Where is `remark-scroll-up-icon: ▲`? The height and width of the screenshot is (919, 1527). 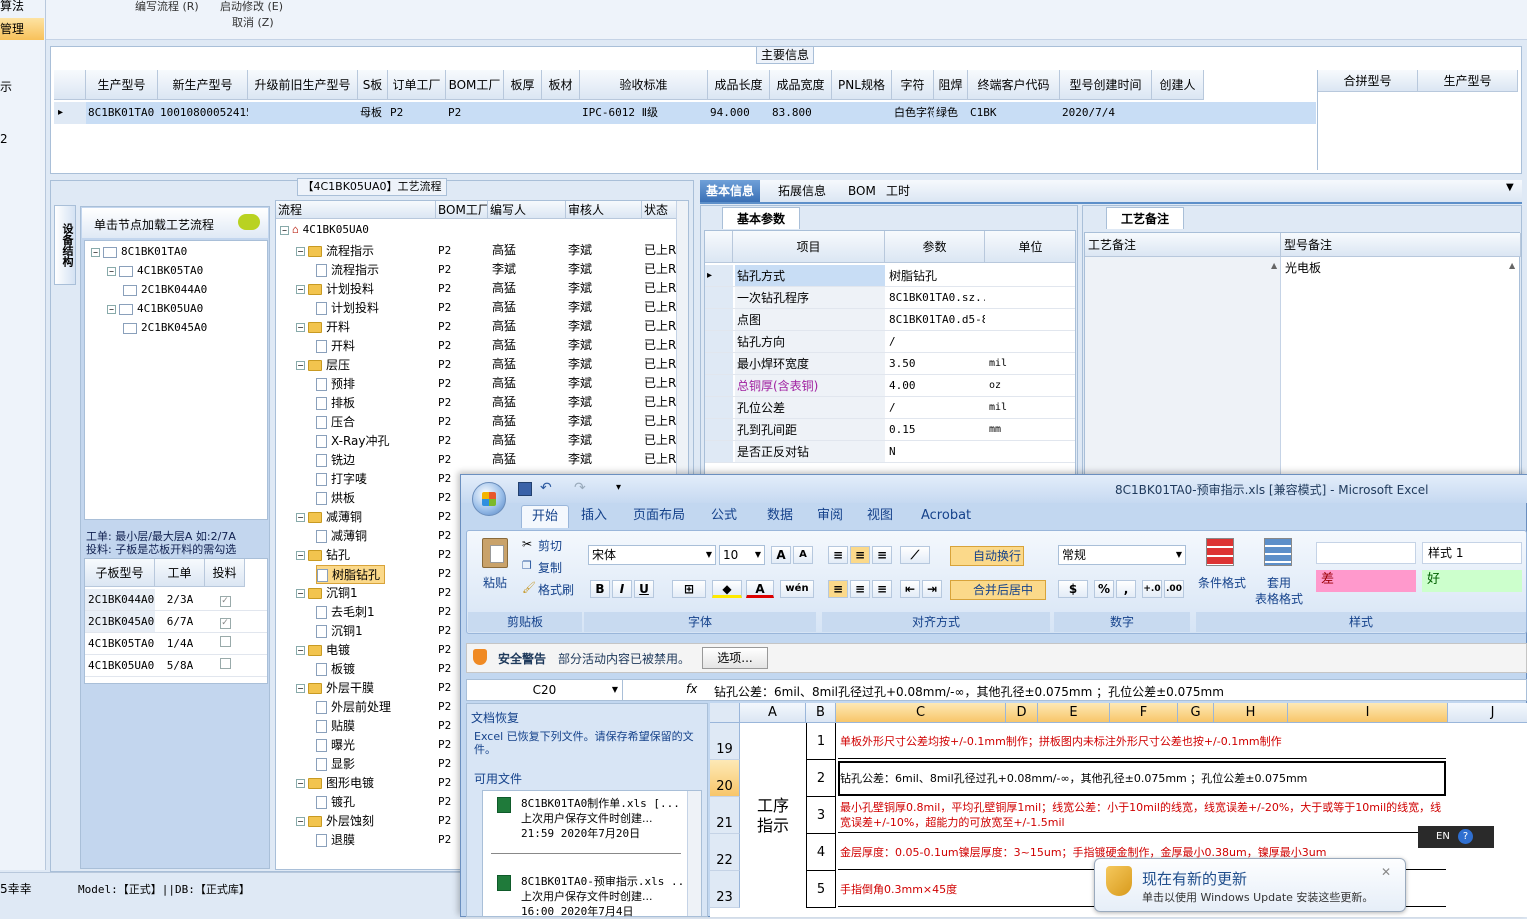 remark-scroll-up-icon: ▲ is located at coordinates (1274, 265).